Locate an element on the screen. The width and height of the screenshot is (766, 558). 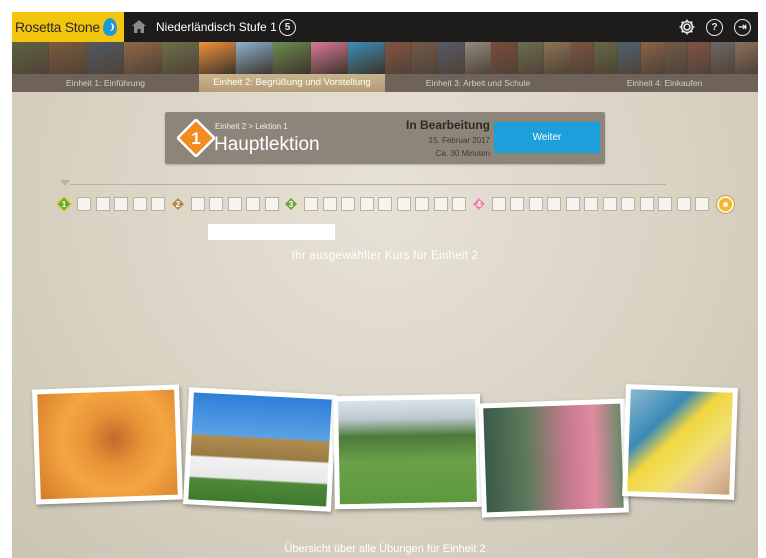
rosetta-stone-logo: Rosetta Stone is located at coordinates (68, 27).